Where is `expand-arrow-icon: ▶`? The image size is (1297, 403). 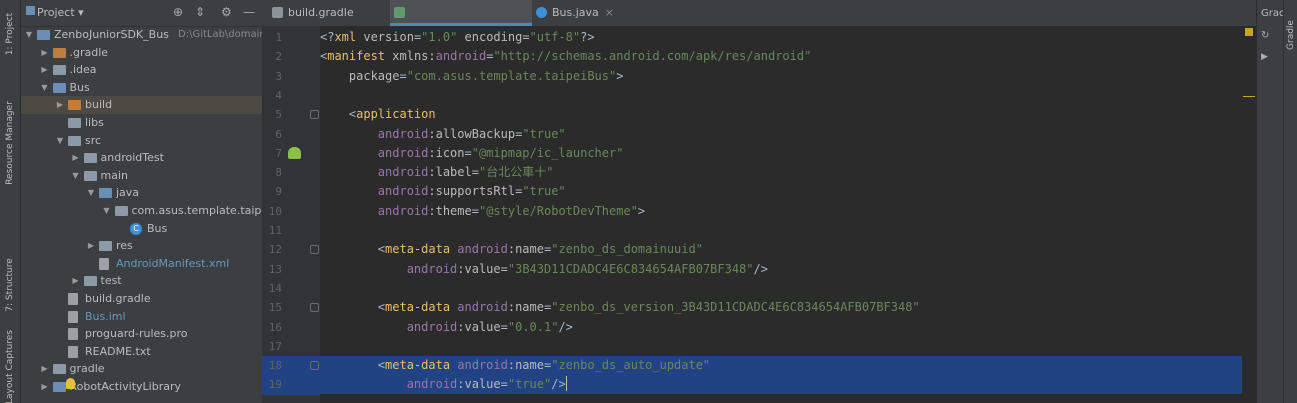
expand-arrow-icon: ▶ is located at coordinates (1264, 57).